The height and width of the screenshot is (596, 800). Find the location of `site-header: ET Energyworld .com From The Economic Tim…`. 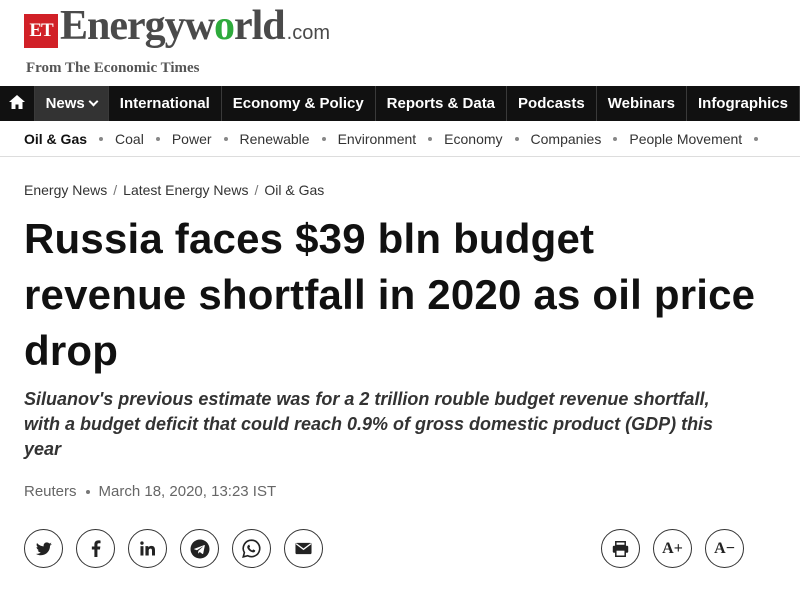

site-header: ET Energyworld .com From The Economic Tim… is located at coordinates (400, 43).